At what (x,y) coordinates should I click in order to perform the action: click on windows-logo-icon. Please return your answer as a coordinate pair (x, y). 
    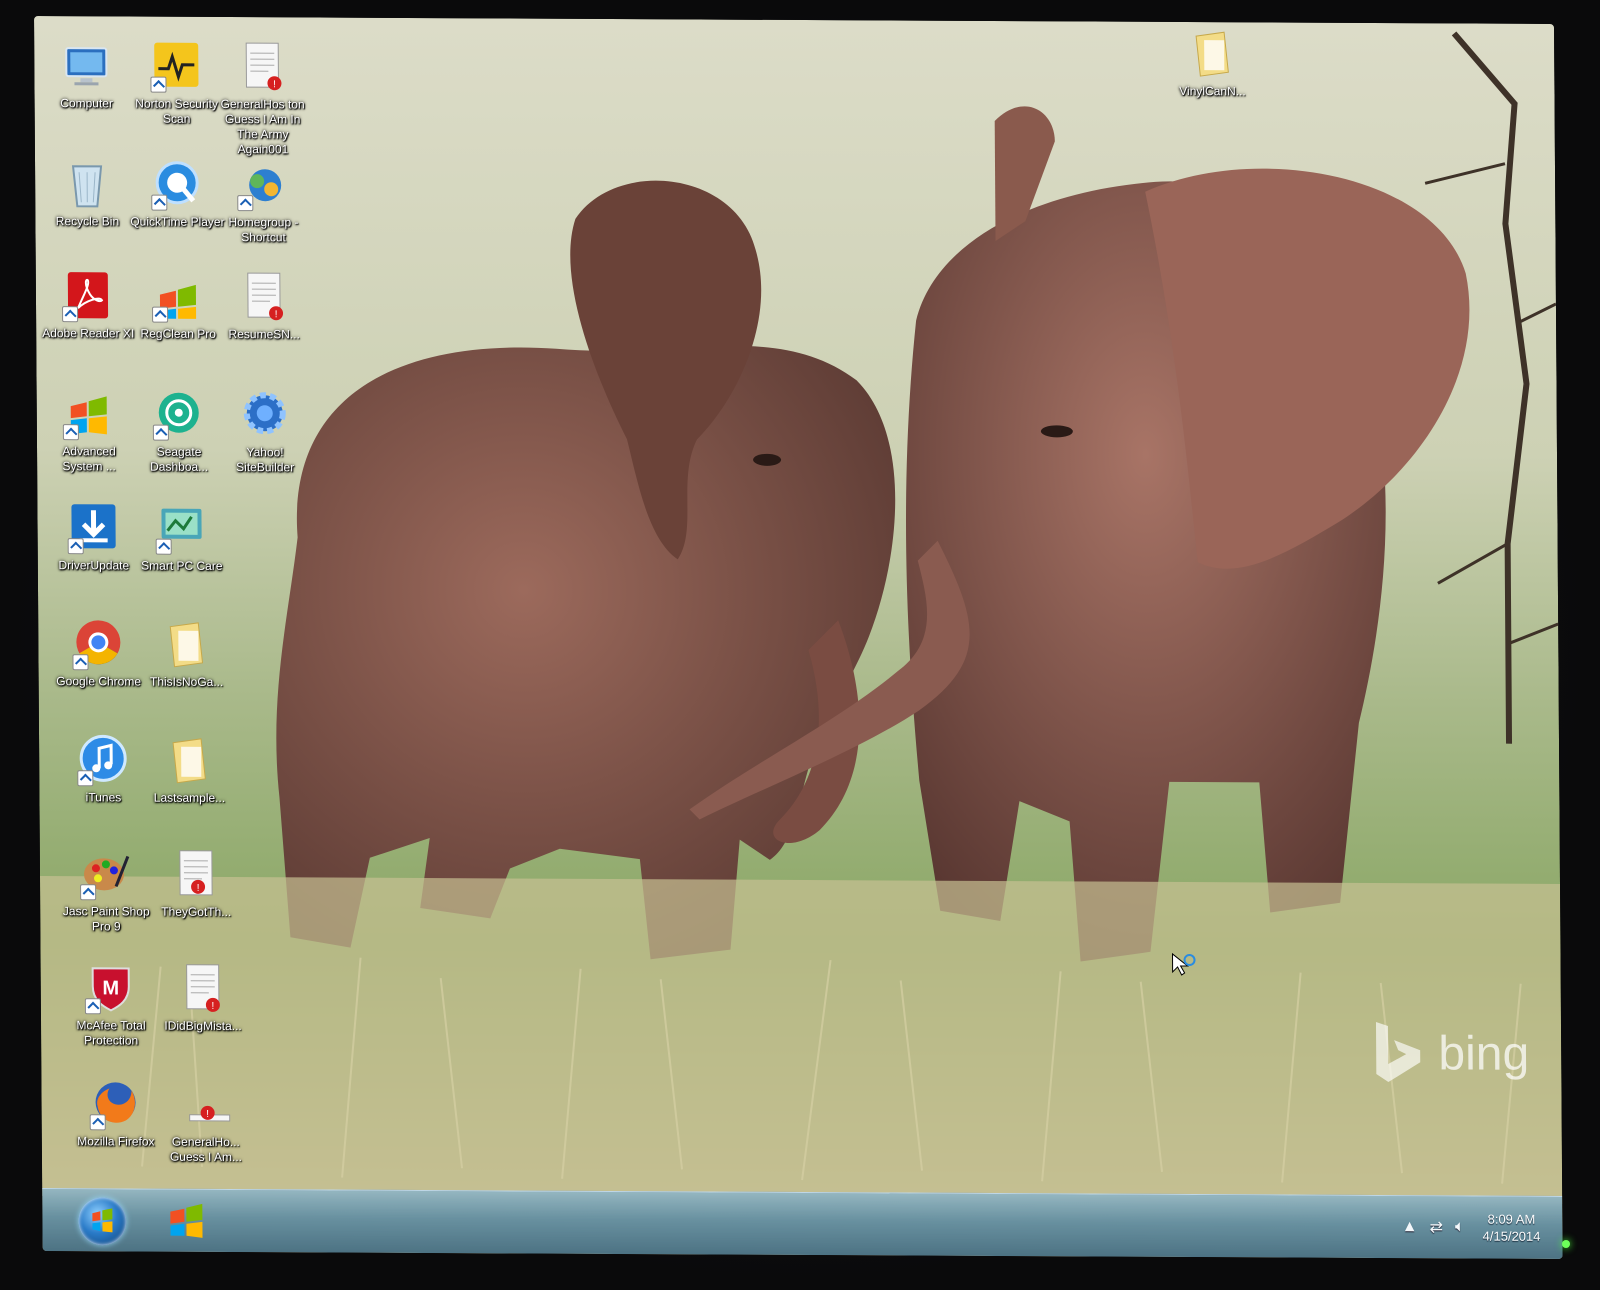
    Looking at the image, I should click on (186, 1220).